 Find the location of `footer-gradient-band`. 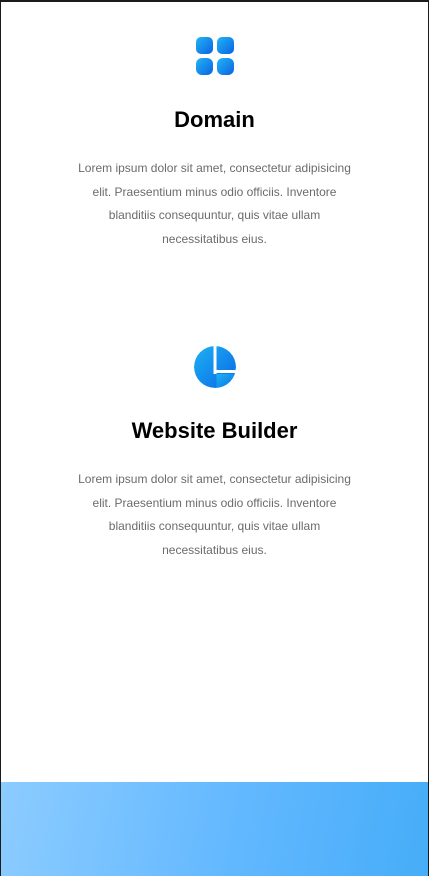

footer-gradient-band is located at coordinates (214, 829).